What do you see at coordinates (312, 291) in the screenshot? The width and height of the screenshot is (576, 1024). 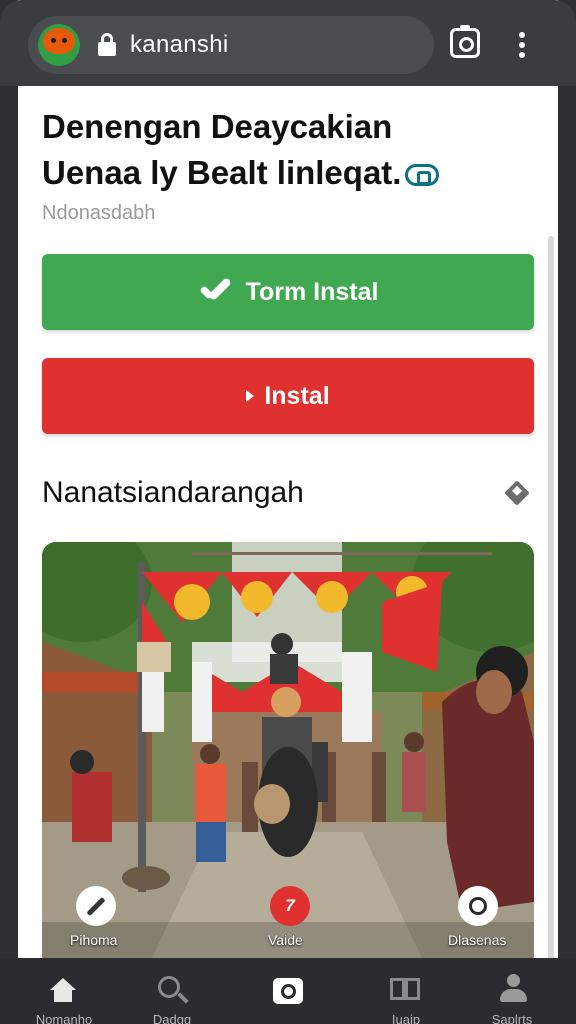 I see `torm-install-label: Torm Instal` at bounding box center [312, 291].